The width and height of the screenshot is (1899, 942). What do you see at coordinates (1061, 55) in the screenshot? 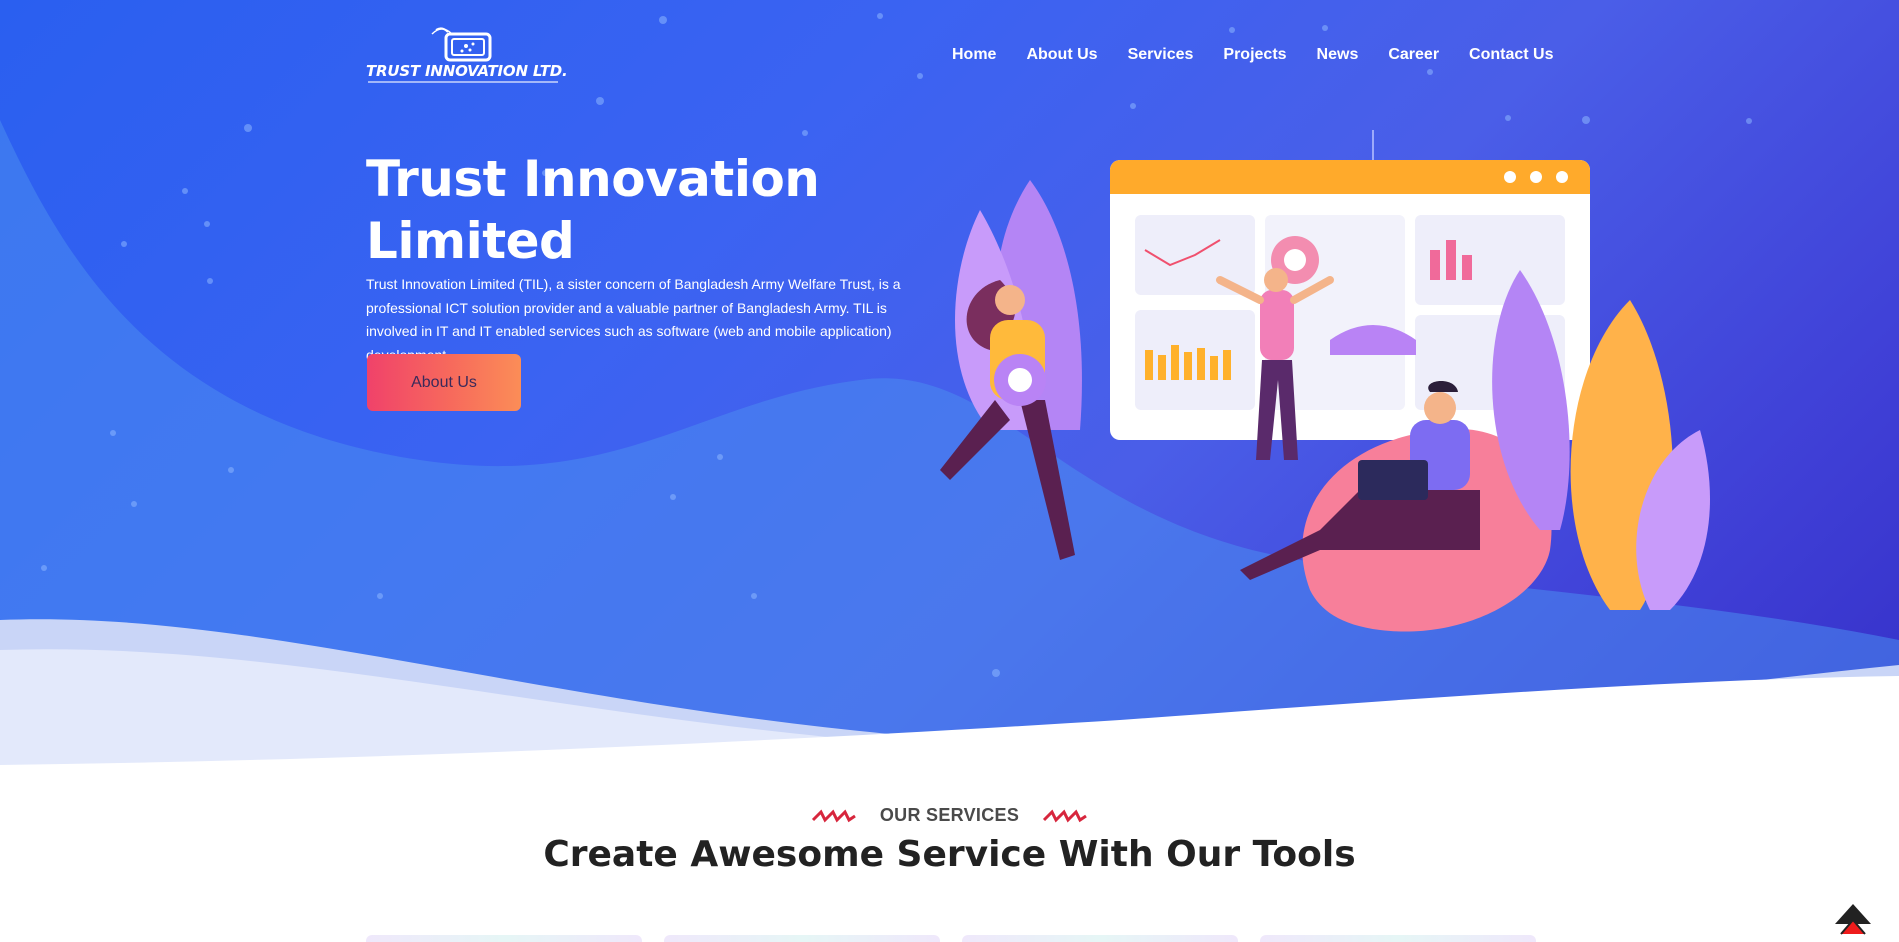
I see `nav-about-us: About Us` at bounding box center [1061, 55].